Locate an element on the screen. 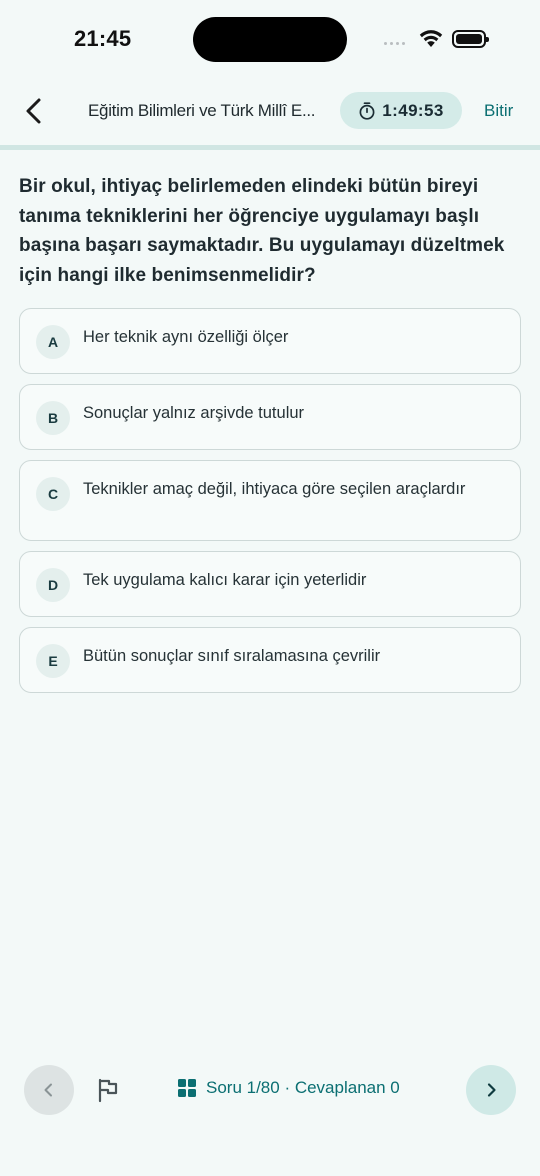  previous-question-button is located at coordinates (49, 1090).